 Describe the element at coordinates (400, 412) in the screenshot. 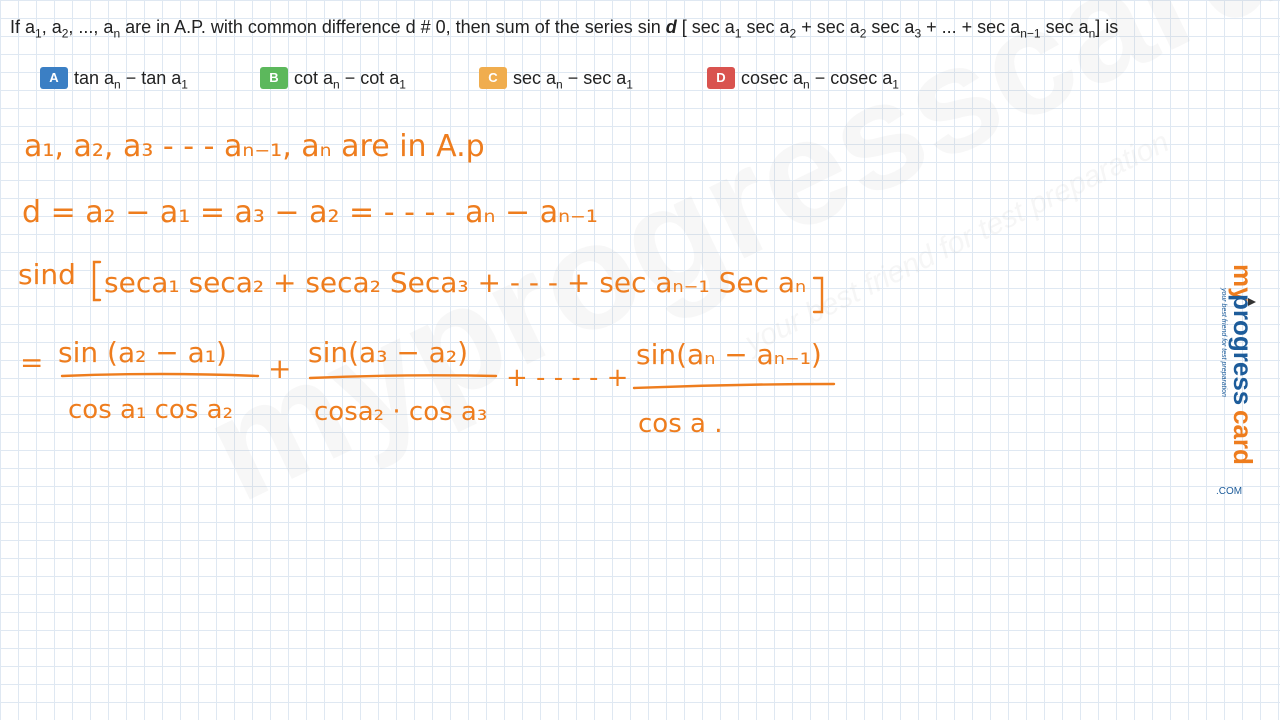

I see `ink-frac2-denominator: cosa₂ · cos a₃` at that location.